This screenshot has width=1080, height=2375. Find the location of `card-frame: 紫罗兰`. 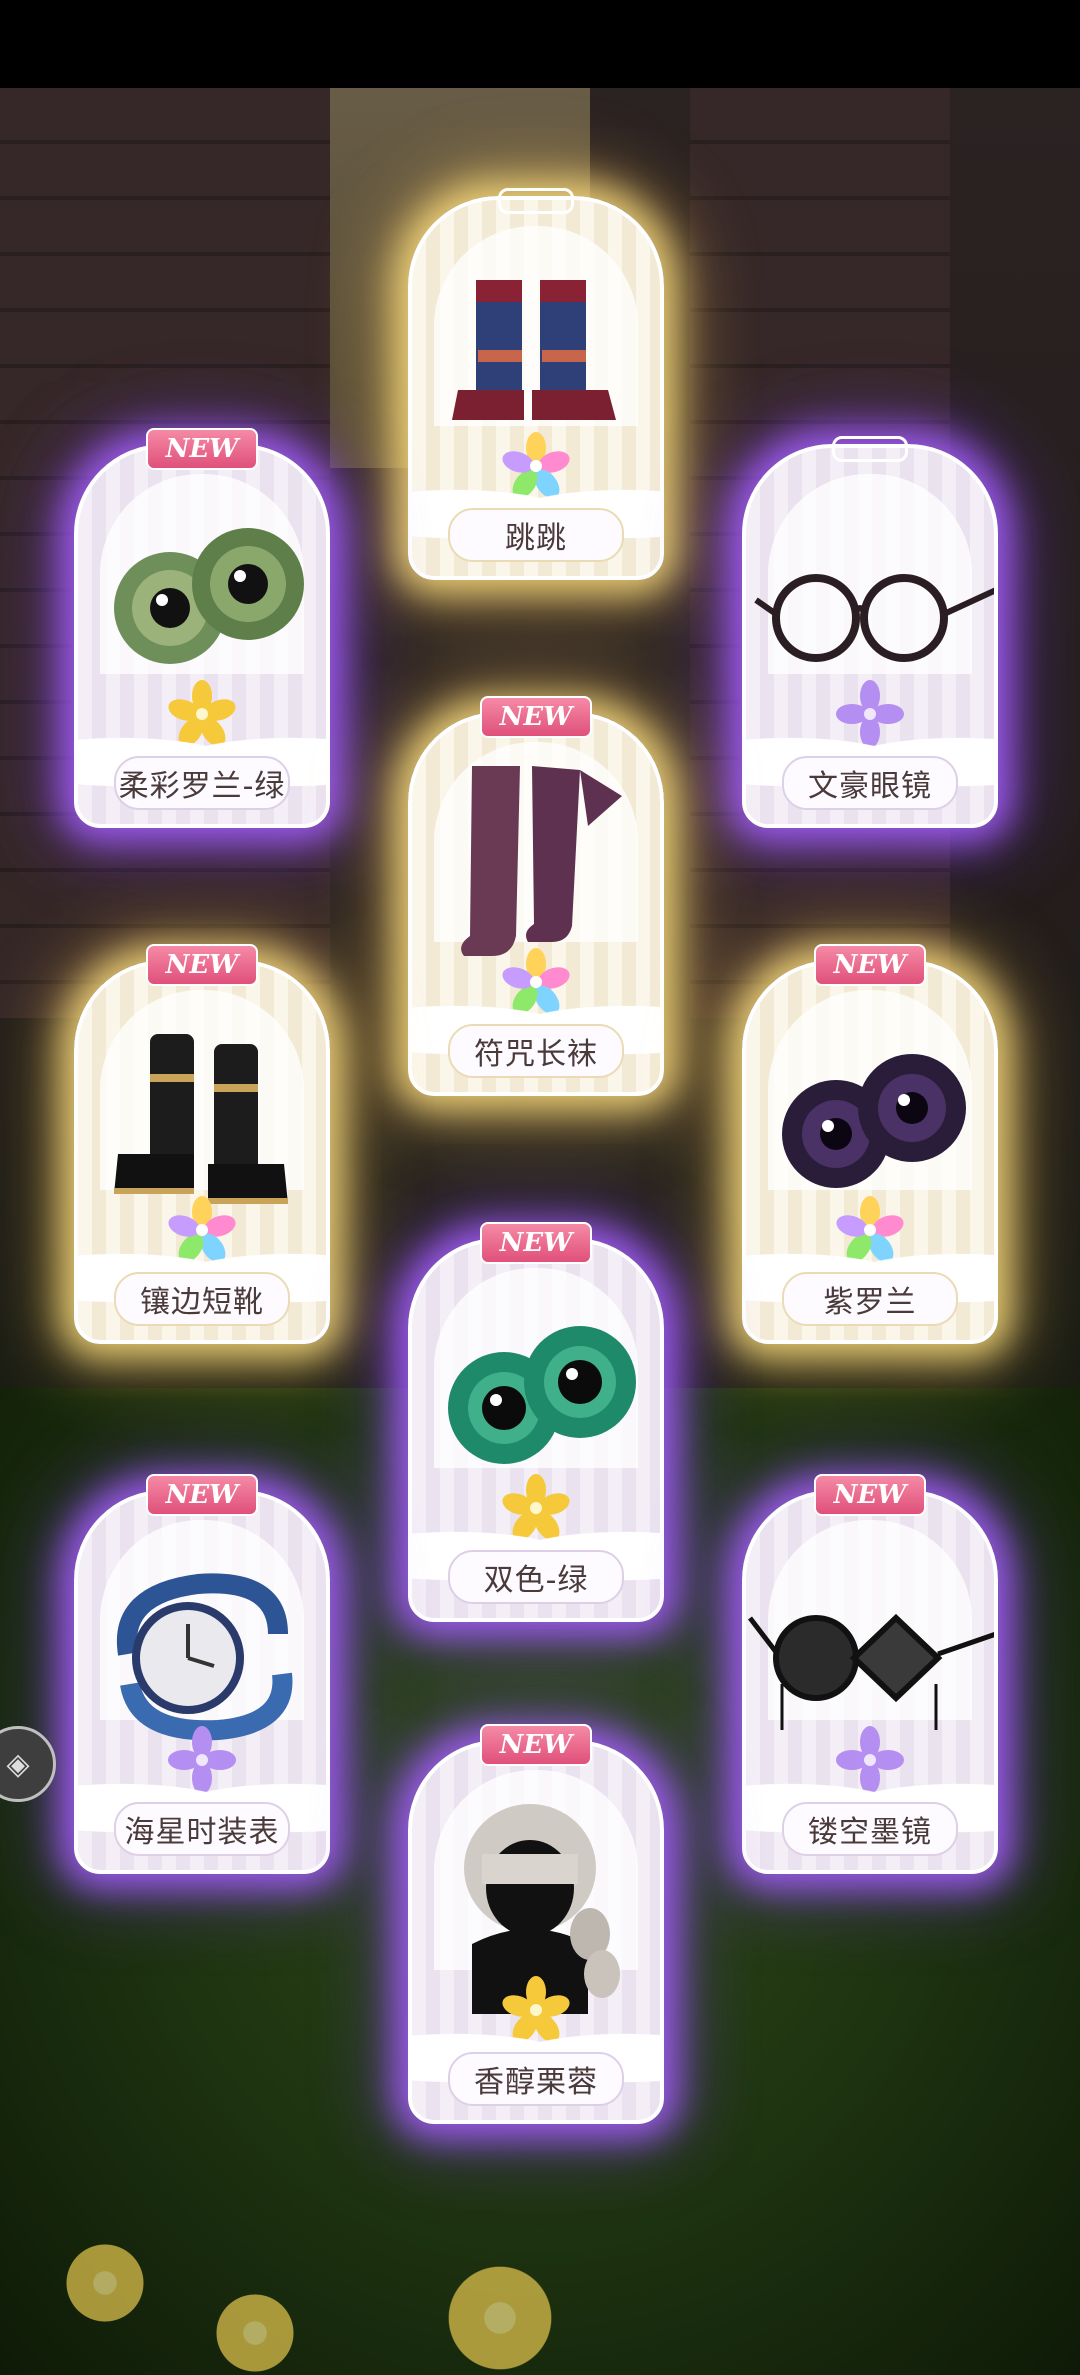

card-frame: 紫罗兰 is located at coordinates (870, 1152).